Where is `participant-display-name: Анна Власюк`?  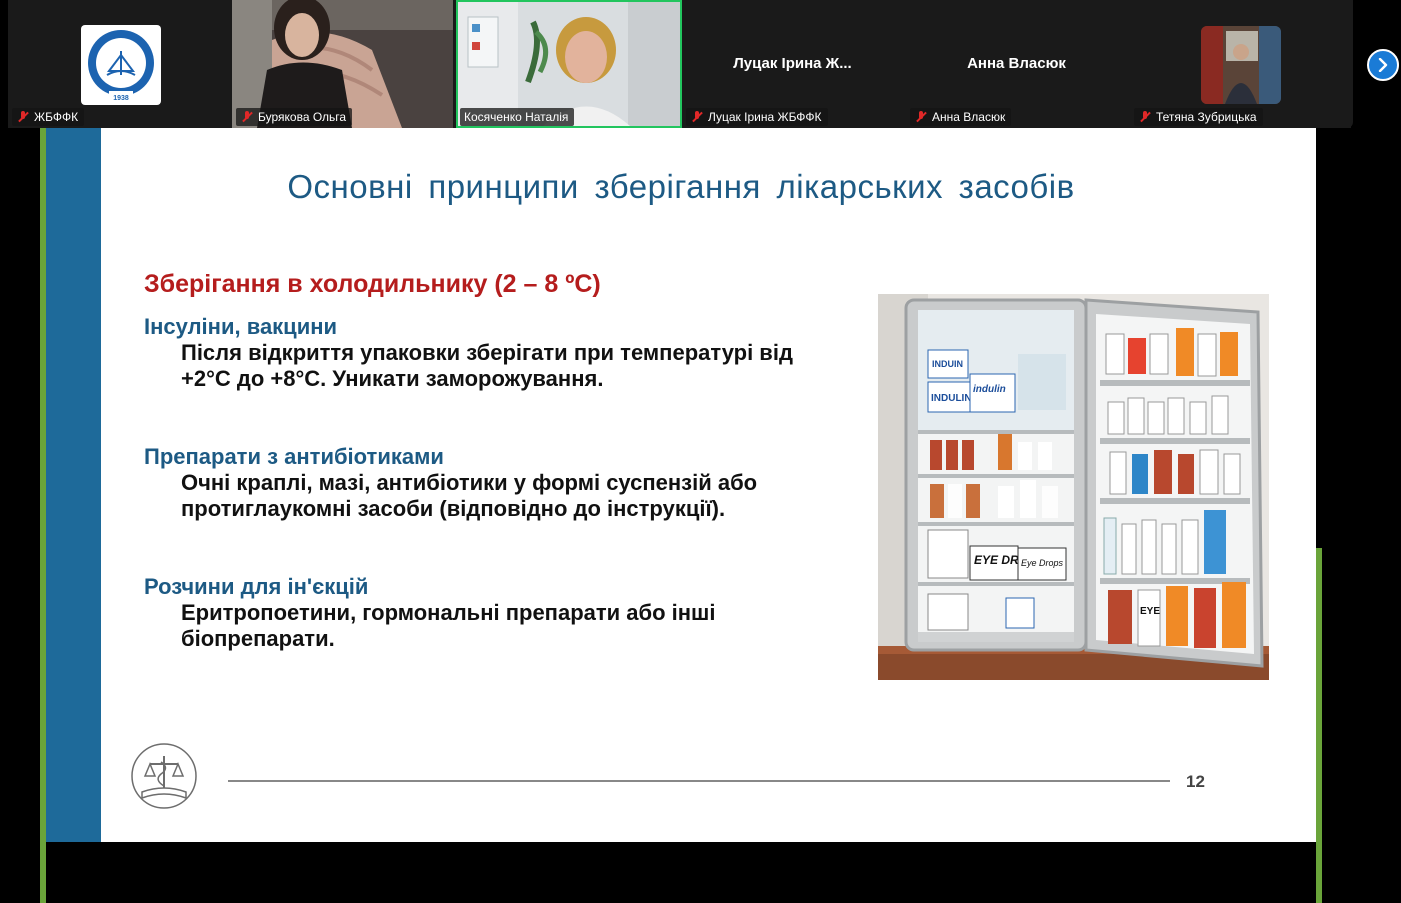 participant-display-name: Анна Власюк is located at coordinates (1016, 63).